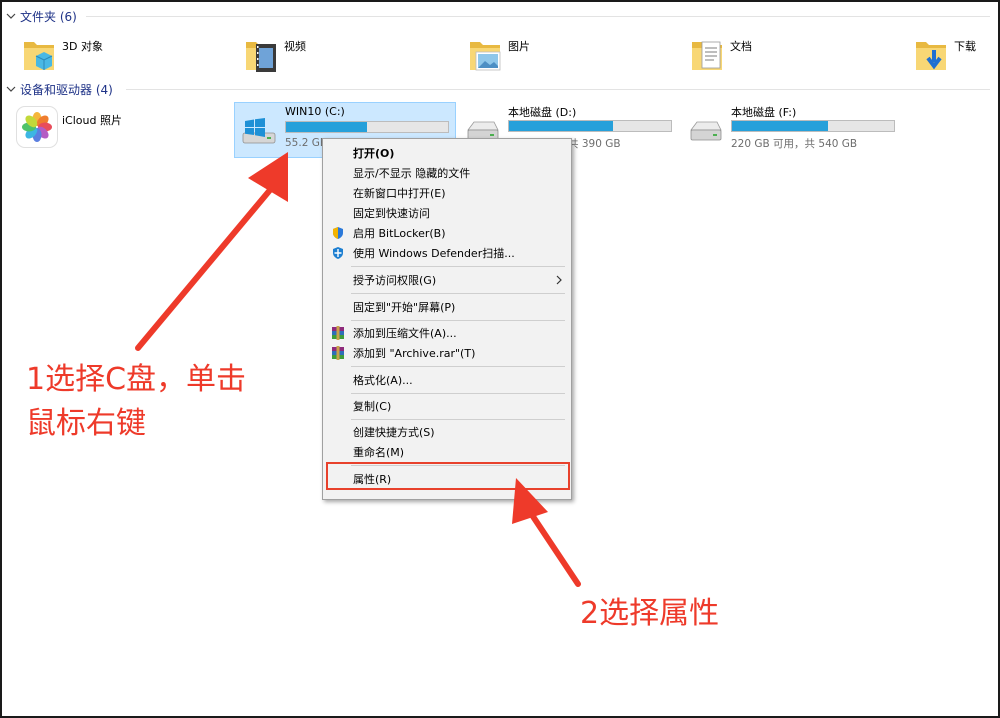 Image resolution: width=1000 pixels, height=718 pixels. I want to click on properties-highlight-box, so click(448, 476).